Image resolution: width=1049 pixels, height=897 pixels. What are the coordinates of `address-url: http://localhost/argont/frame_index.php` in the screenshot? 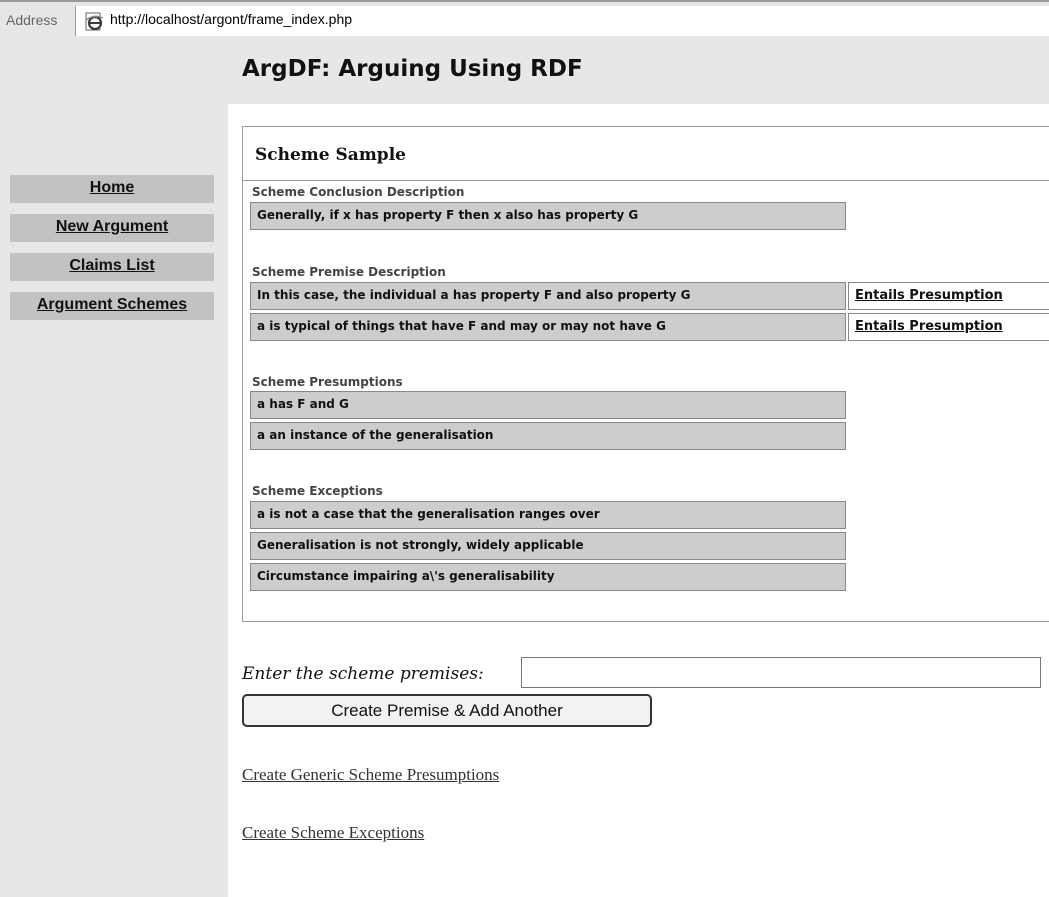 It's located at (231, 19).